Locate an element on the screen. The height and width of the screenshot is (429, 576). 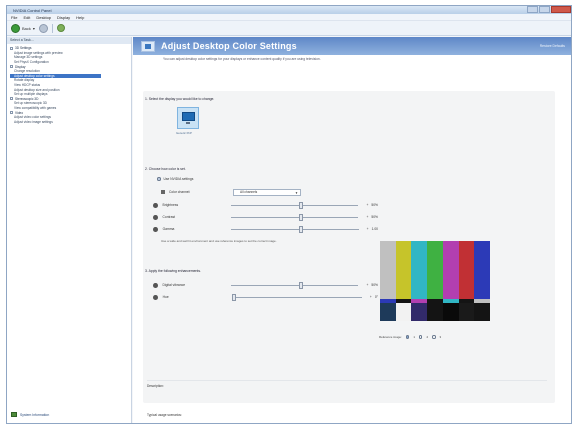
page-title: Adjust Desktop Color Settings is located at coordinates (229, 46).